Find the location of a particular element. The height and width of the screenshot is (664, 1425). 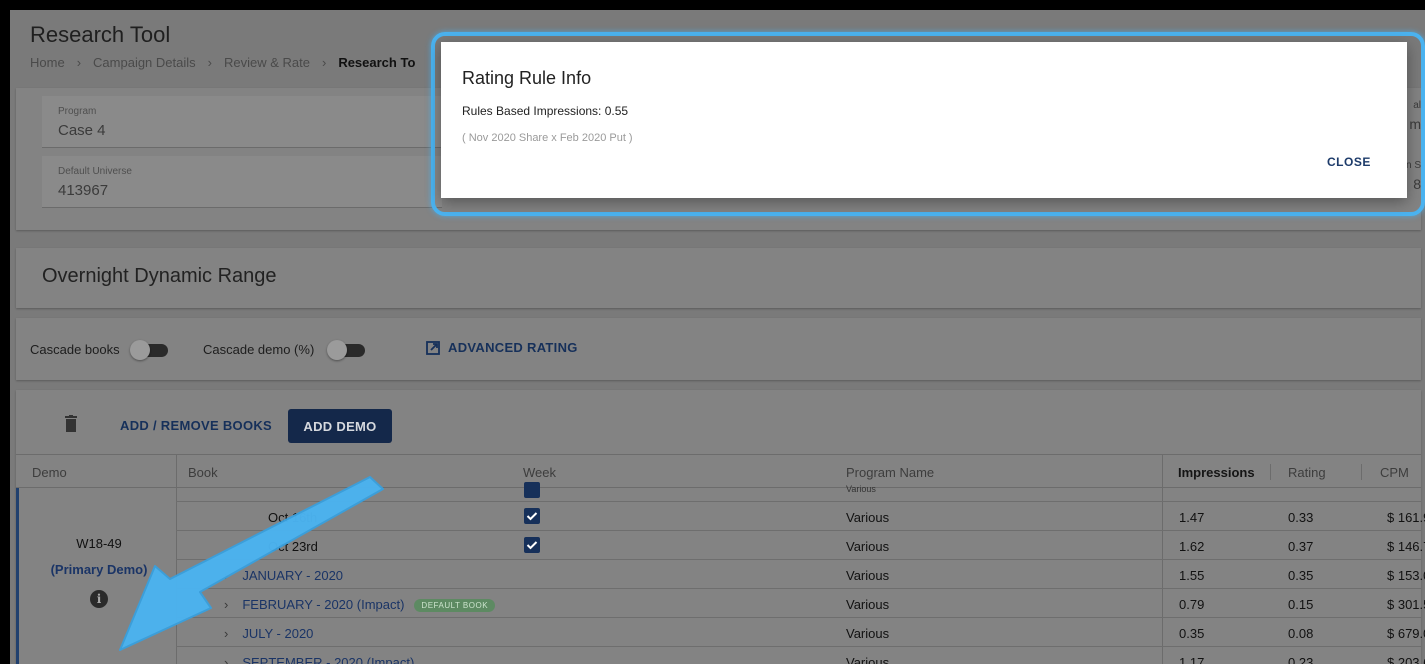

program-field: Program Case 4 is located at coordinates (242, 122).